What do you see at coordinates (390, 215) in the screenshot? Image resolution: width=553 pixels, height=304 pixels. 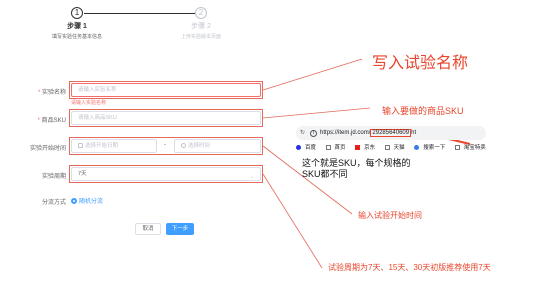 I see `annotation-start: 输入试验开始时间` at bounding box center [390, 215].